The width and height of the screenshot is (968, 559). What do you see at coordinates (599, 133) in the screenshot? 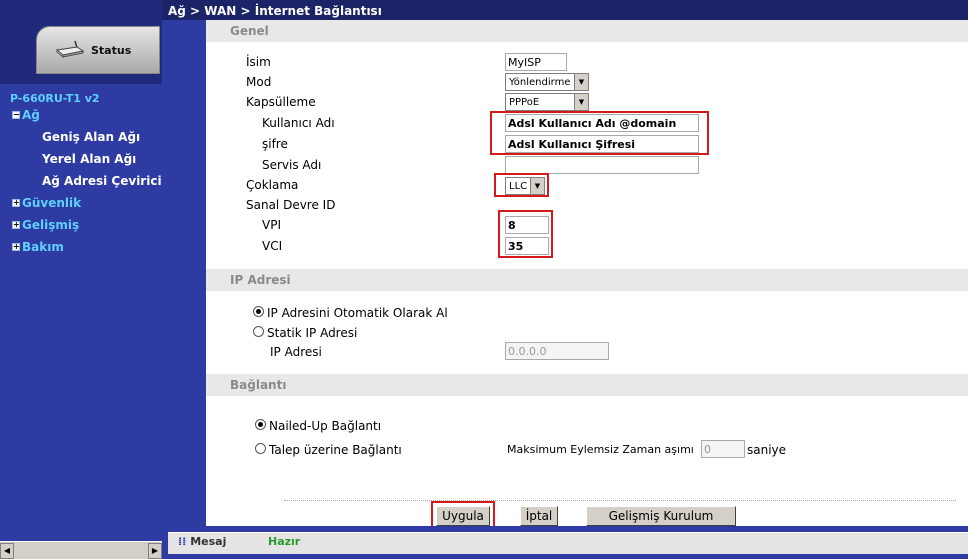
I see `highlight-credentials` at bounding box center [599, 133].